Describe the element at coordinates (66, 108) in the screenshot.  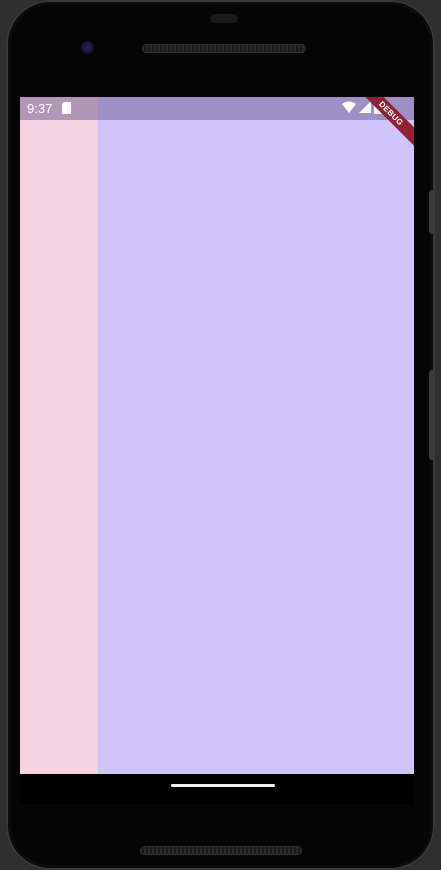
I see `sd-card-icon` at that location.